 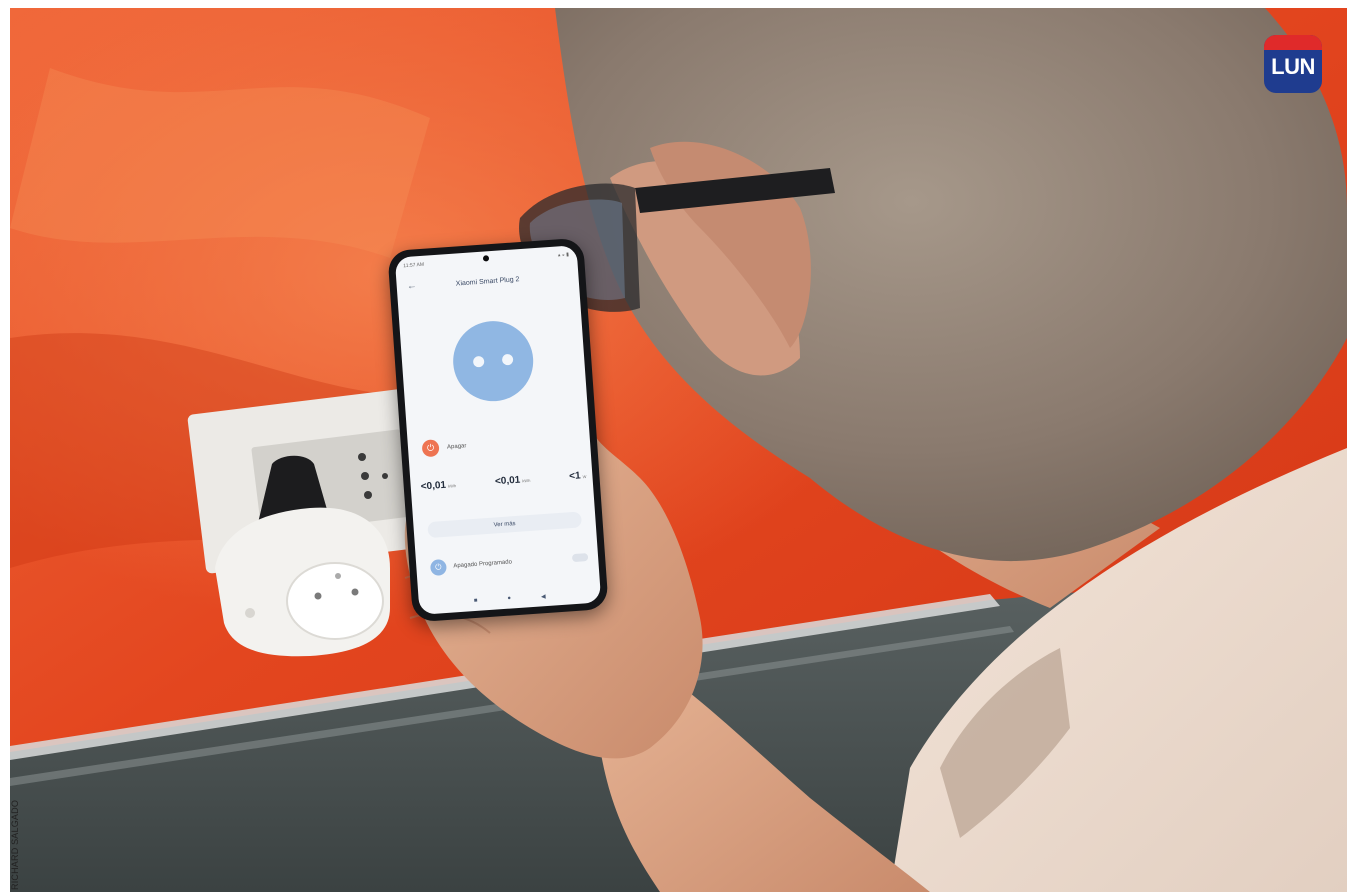 What do you see at coordinates (444, 447) in the screenshot?
I see `power-toggle-row: ⏻ Apagar` at bounding box center [444, 447].